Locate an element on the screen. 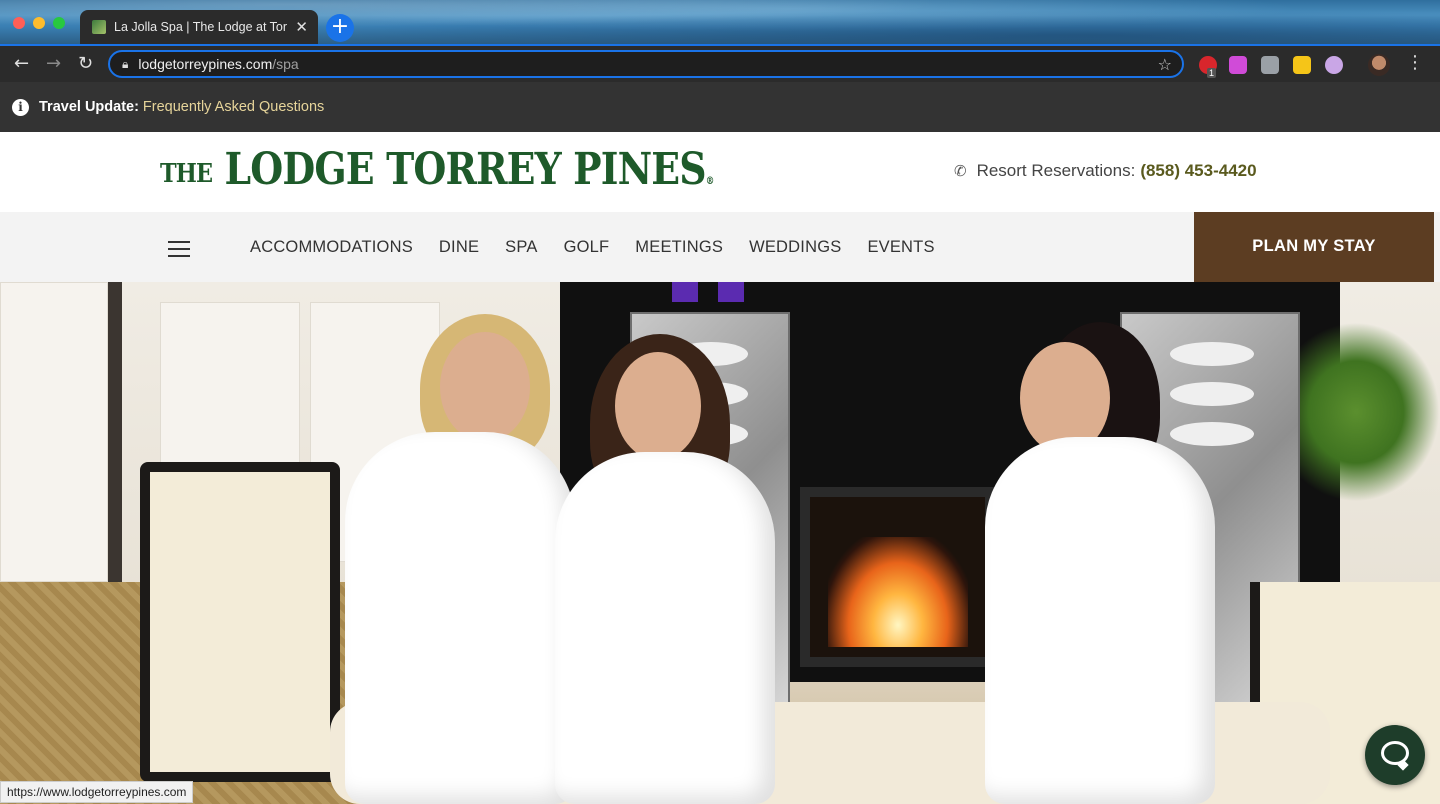 This screenshot has height=804, width=1440. hamburger-menu-icon is located at coordinates (179, 251).